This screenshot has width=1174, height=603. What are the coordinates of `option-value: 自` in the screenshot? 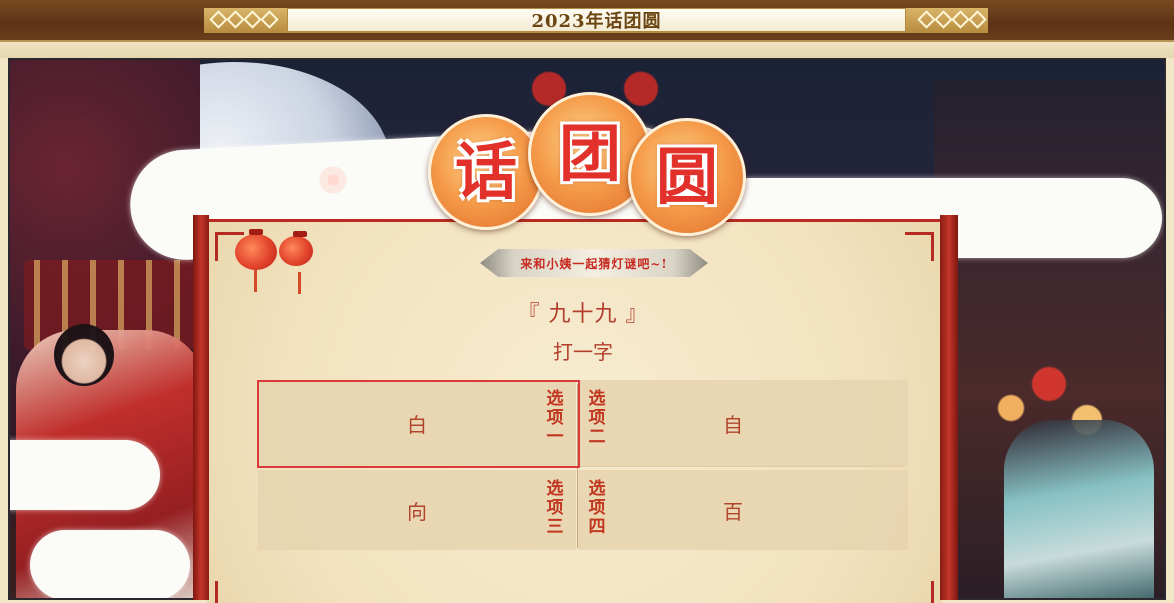 It's located at (733, 424).